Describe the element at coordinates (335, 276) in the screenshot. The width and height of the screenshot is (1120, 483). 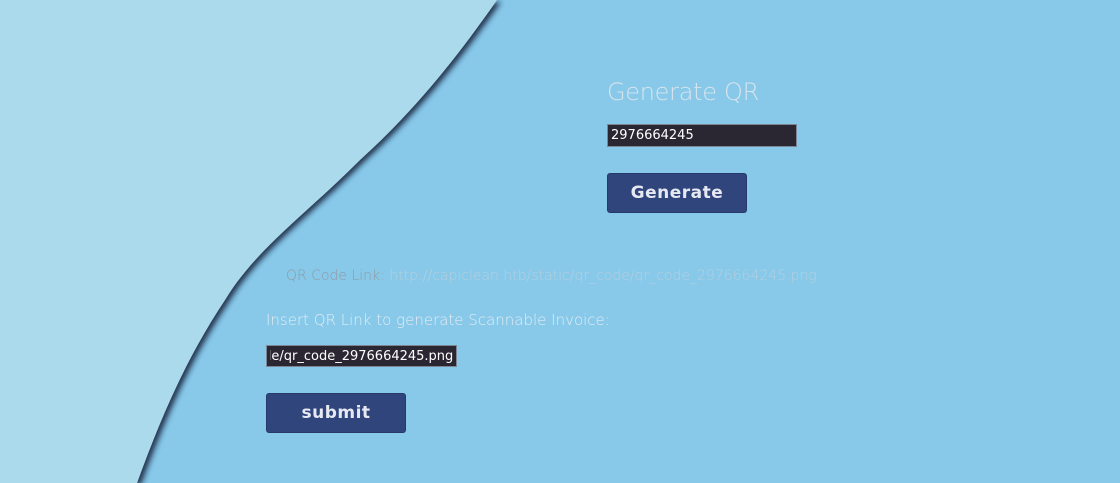
I see `qr-code-link-label: QR Code Link:` at that location.